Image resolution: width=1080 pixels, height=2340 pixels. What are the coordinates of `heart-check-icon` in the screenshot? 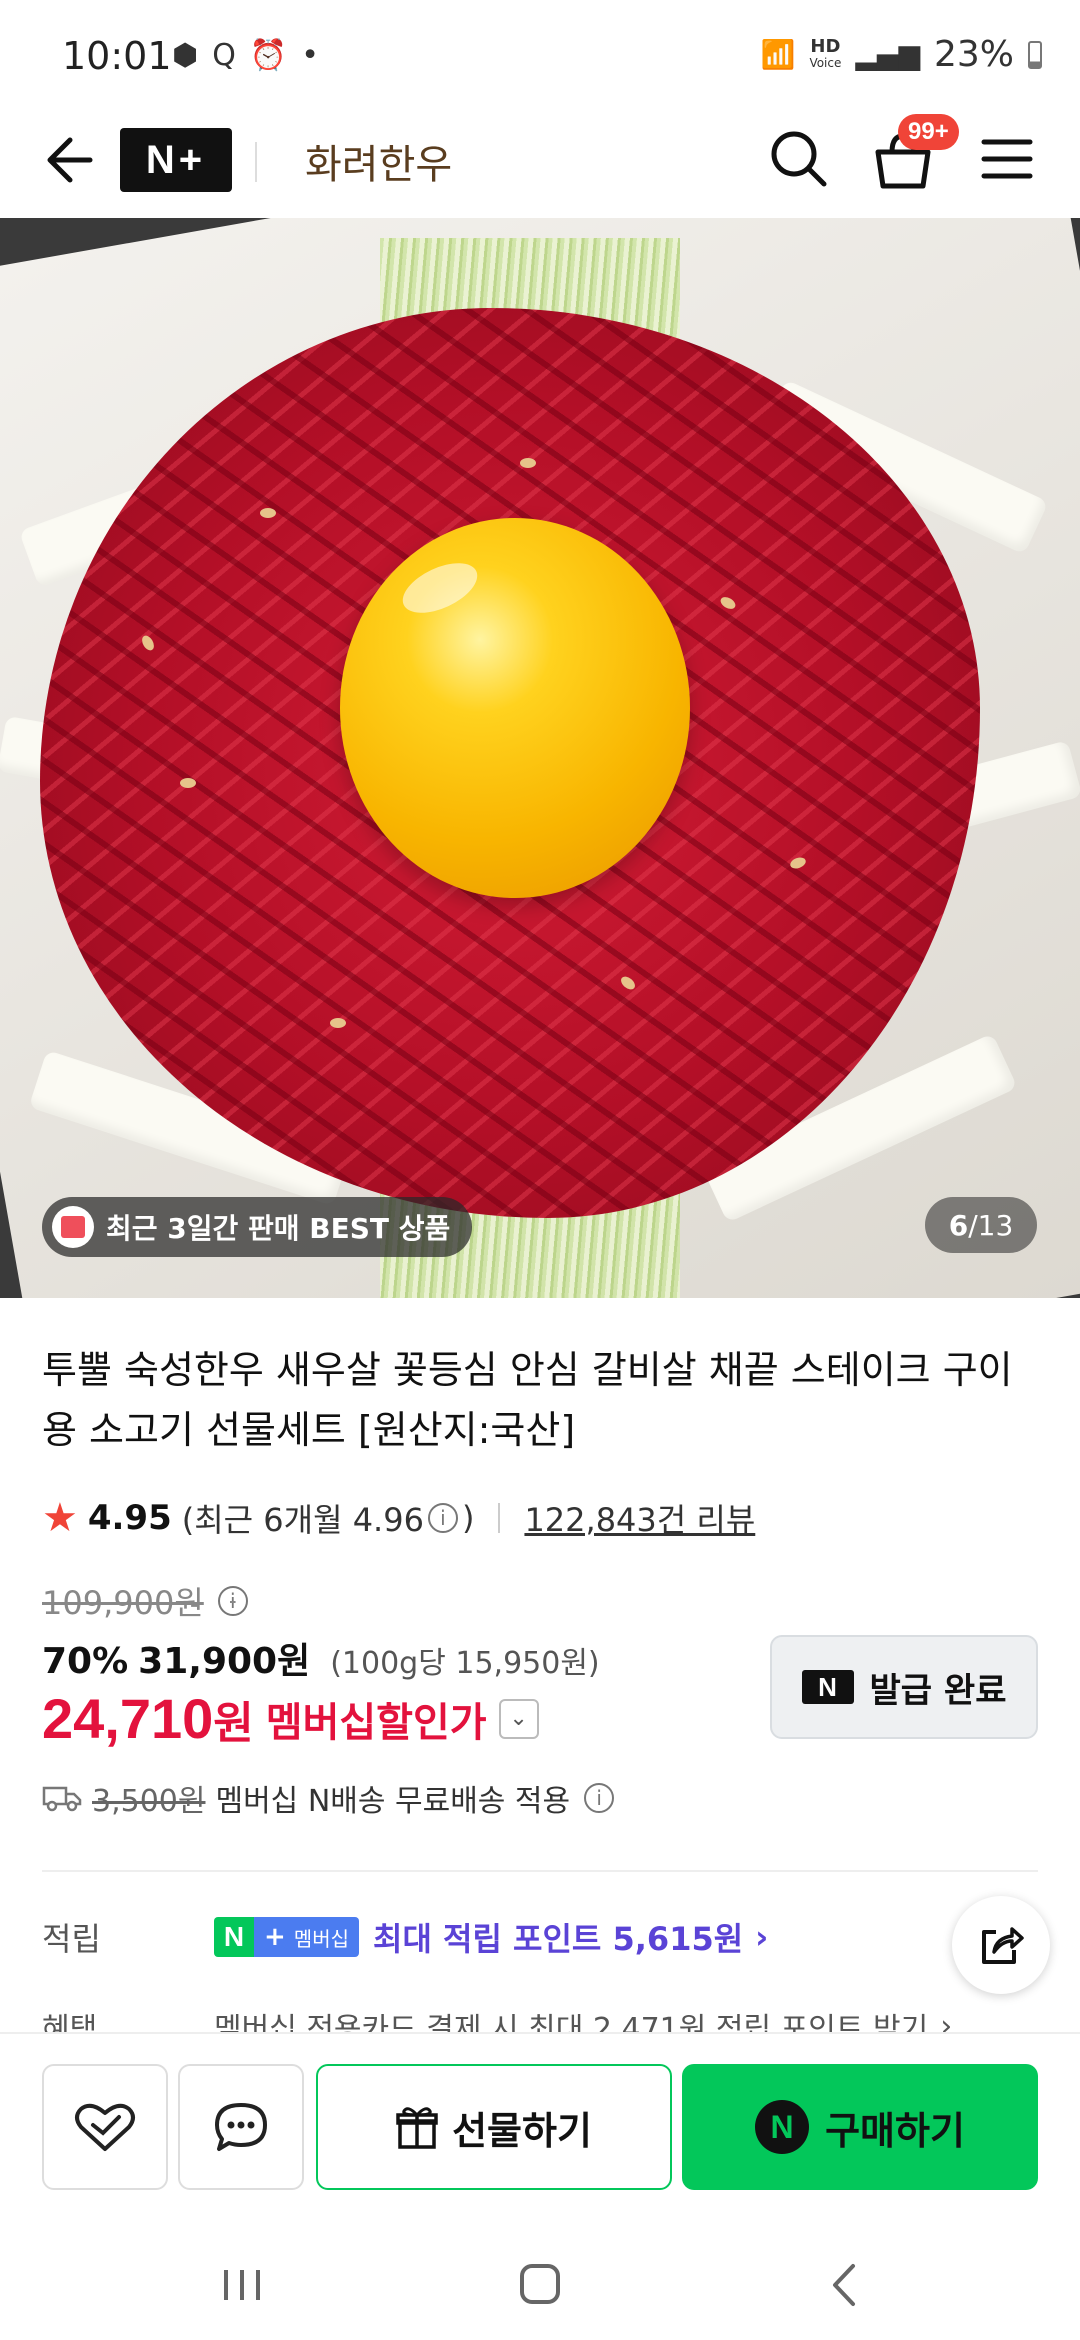 It's located at (105, 2127).